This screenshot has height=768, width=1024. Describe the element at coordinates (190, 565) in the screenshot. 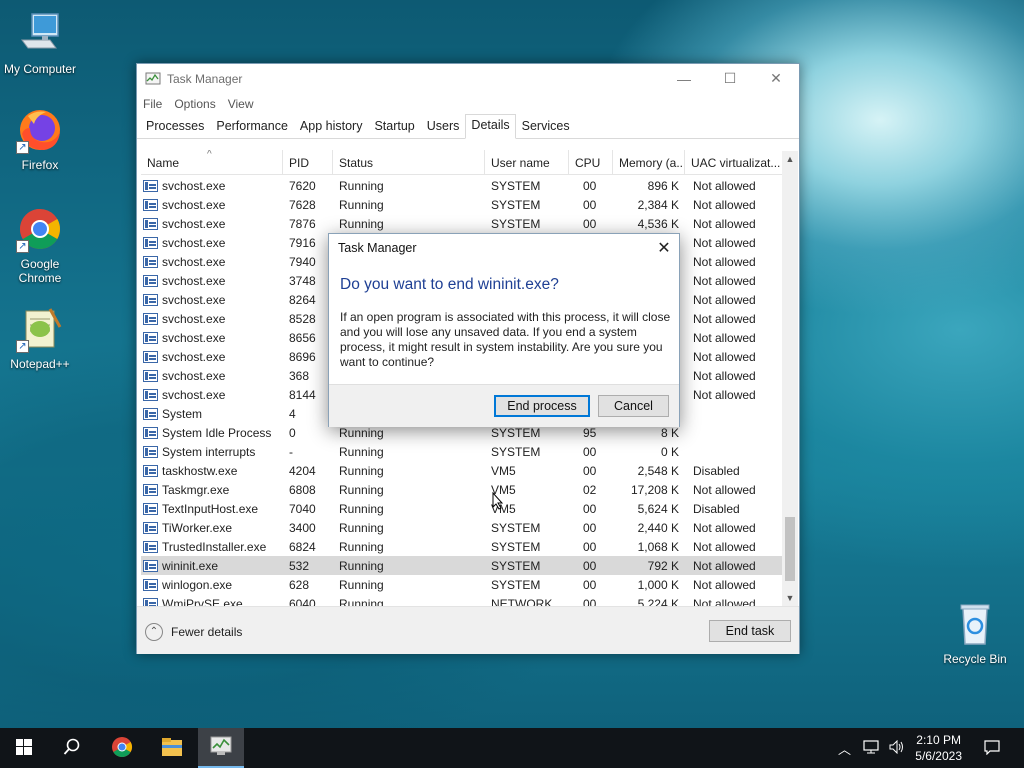

I see `process-name: wininit.exe` at that location.